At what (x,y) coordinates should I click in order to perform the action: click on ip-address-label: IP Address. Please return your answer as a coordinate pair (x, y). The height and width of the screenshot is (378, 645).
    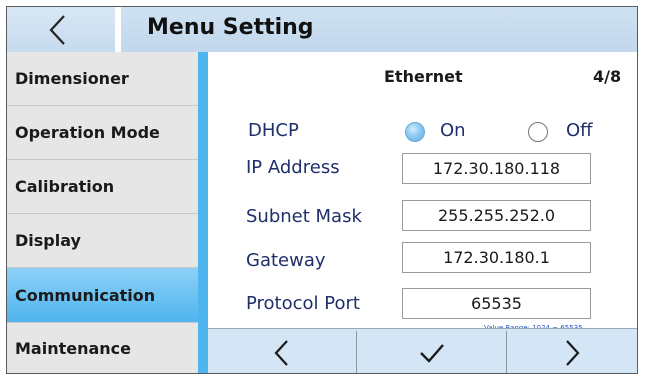
    Looking at the image, I should click on (293, 167).